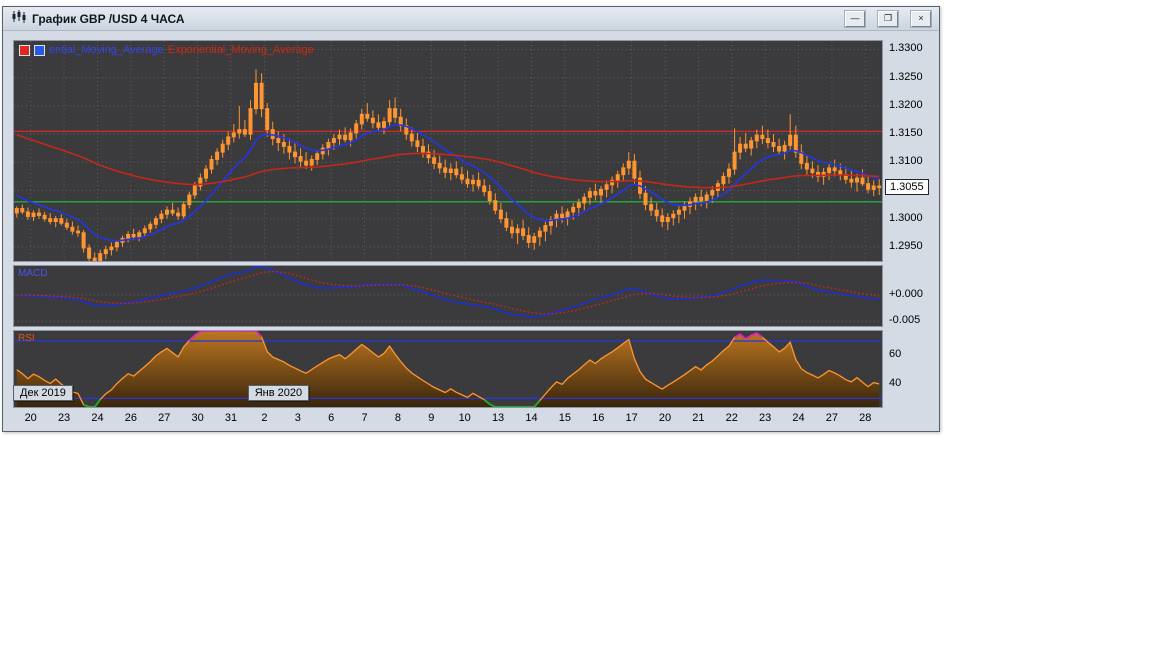  Describe the element at coordinates (906, 104) in the screenshot. I see `price-axis-label: 1.3200` at that location.